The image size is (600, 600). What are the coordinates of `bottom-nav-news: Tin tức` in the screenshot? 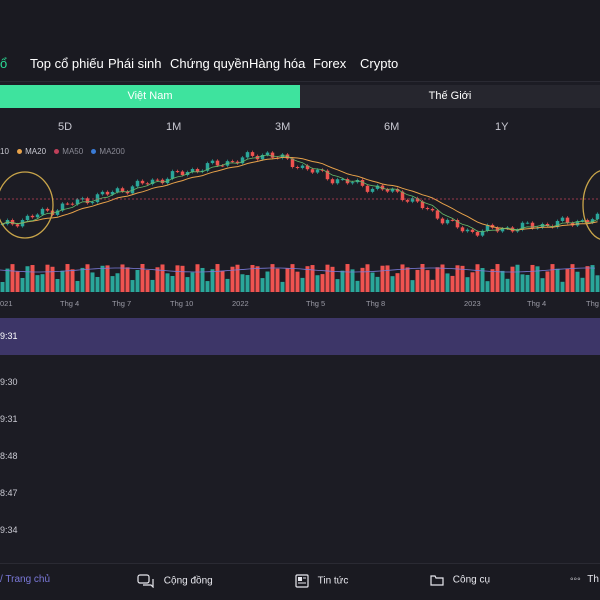 It's located at (321, 581).